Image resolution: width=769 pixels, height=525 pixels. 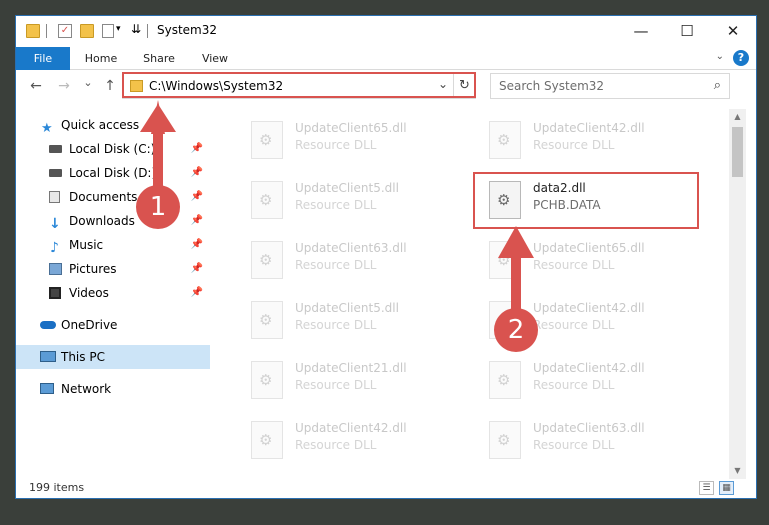 What do you see at coordinates (516, 330) in the screenshot?
I see `step-2-badge: 2` at bounding box center [516, 330].